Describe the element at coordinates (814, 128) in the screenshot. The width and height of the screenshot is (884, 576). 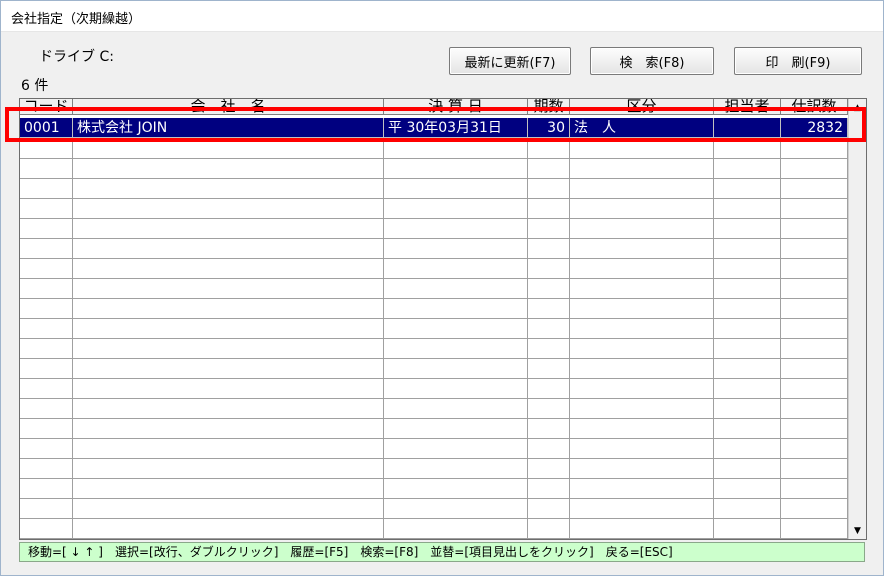
I see `cell-entries: 2832` at that location.